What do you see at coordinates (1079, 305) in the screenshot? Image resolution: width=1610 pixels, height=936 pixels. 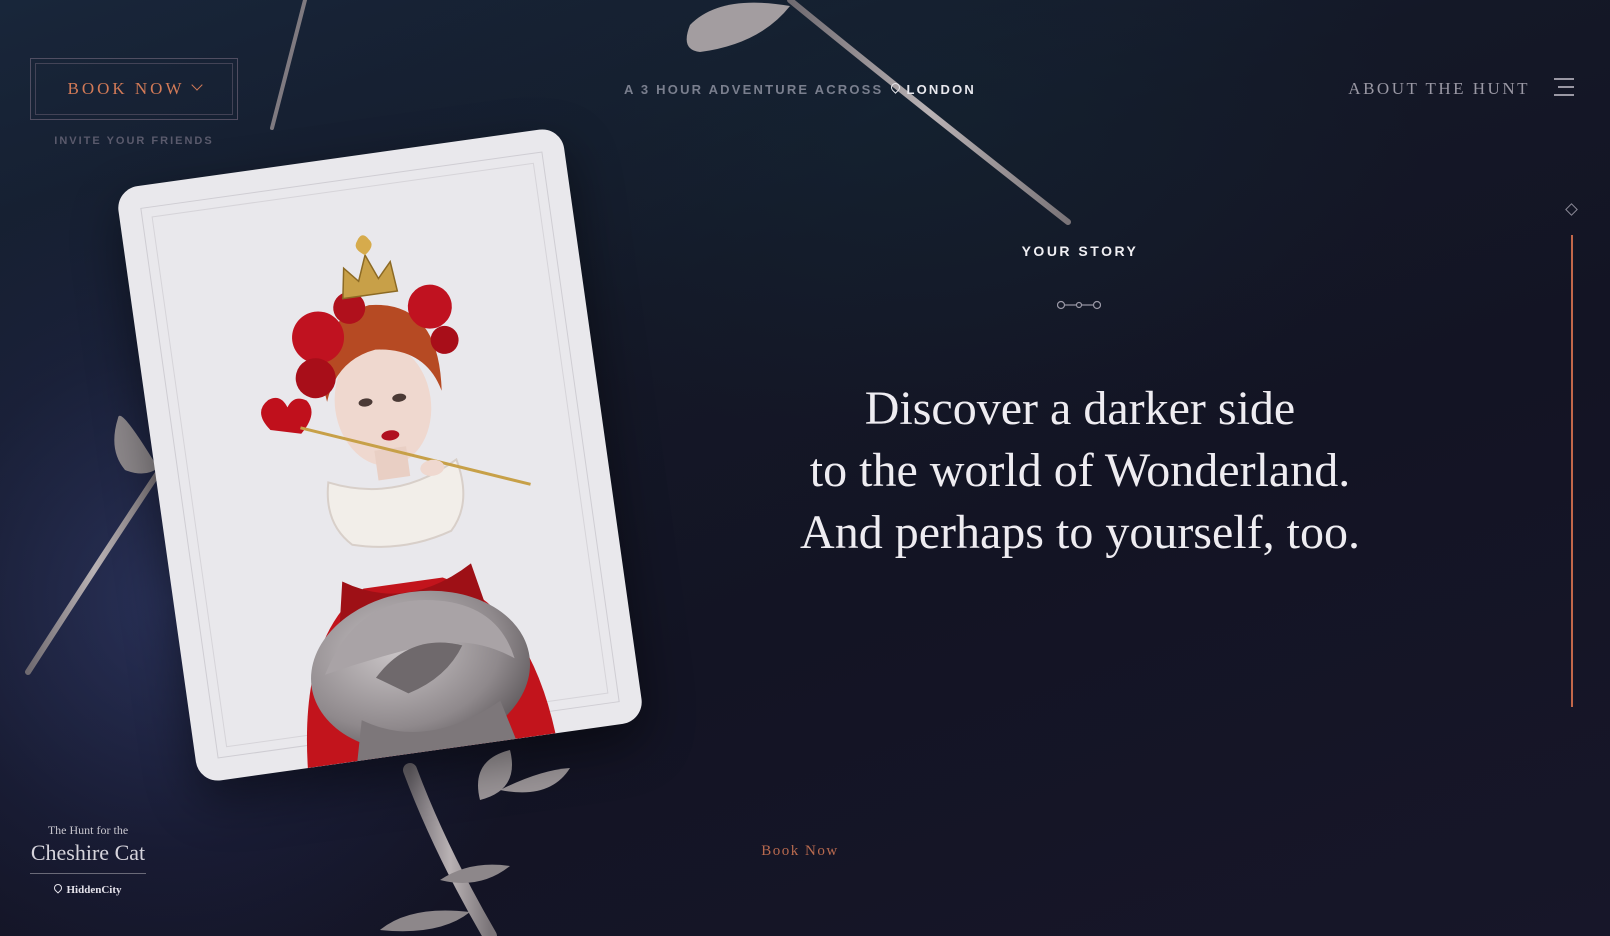 I see `ornament-icon` at bounding box center [1079, 305].